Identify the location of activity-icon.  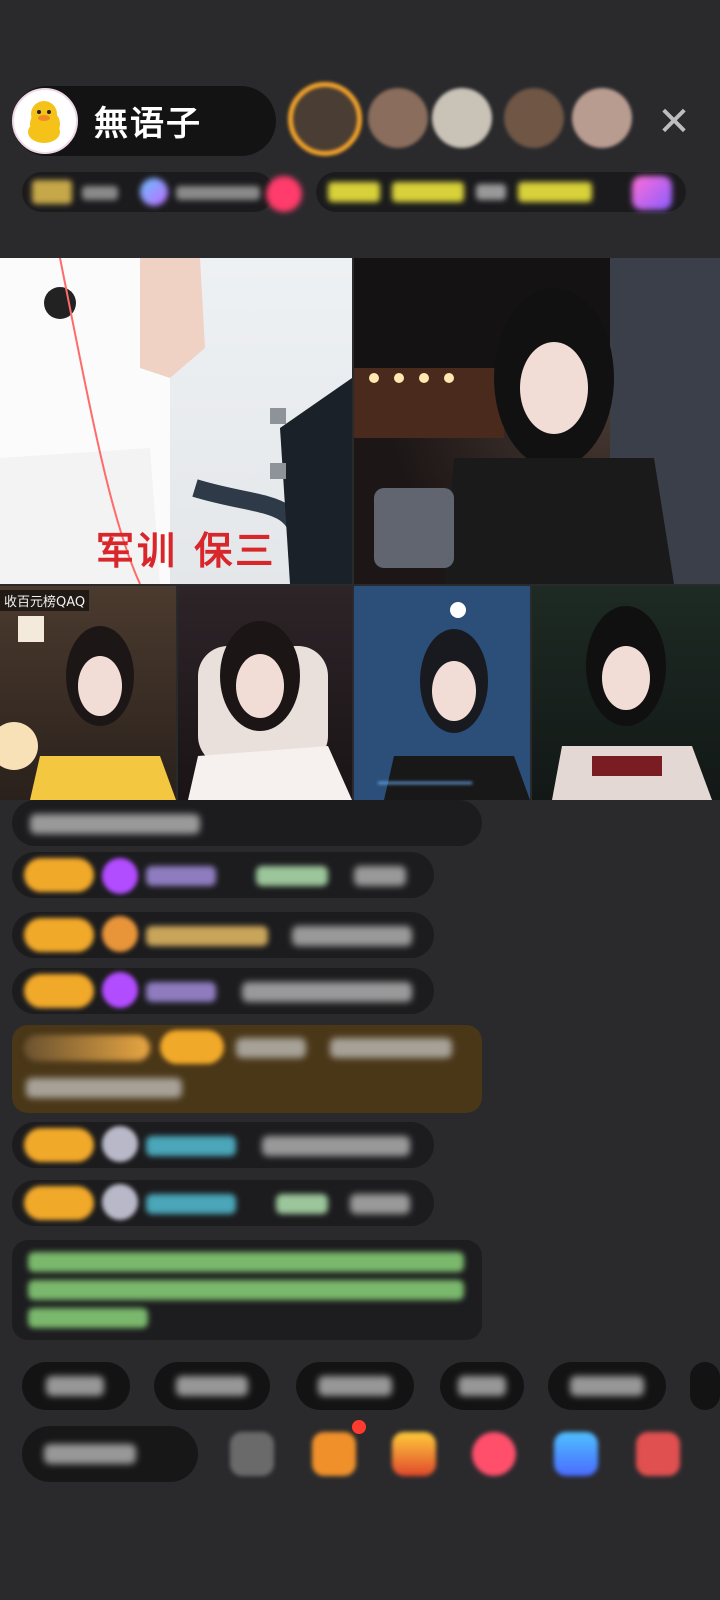
(334, 1454).